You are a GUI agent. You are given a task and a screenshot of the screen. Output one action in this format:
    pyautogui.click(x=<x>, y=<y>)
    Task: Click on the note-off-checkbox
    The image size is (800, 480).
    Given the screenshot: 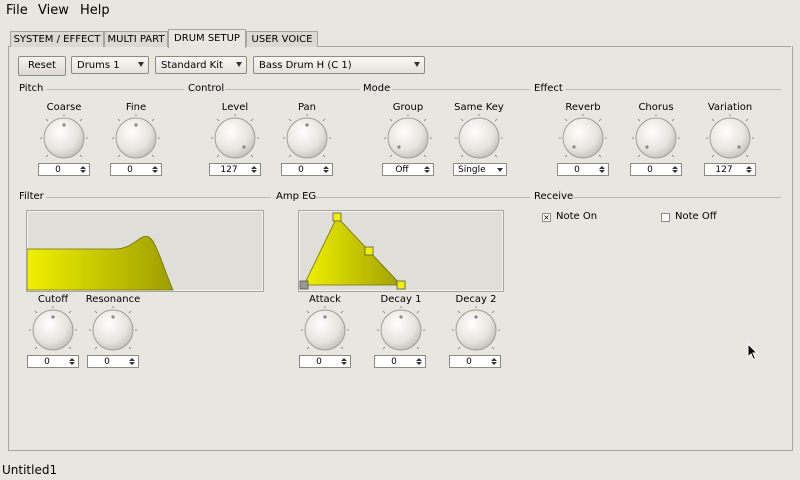 What is the action you would take?
    pyautogui.click(x=665, y=217)
    